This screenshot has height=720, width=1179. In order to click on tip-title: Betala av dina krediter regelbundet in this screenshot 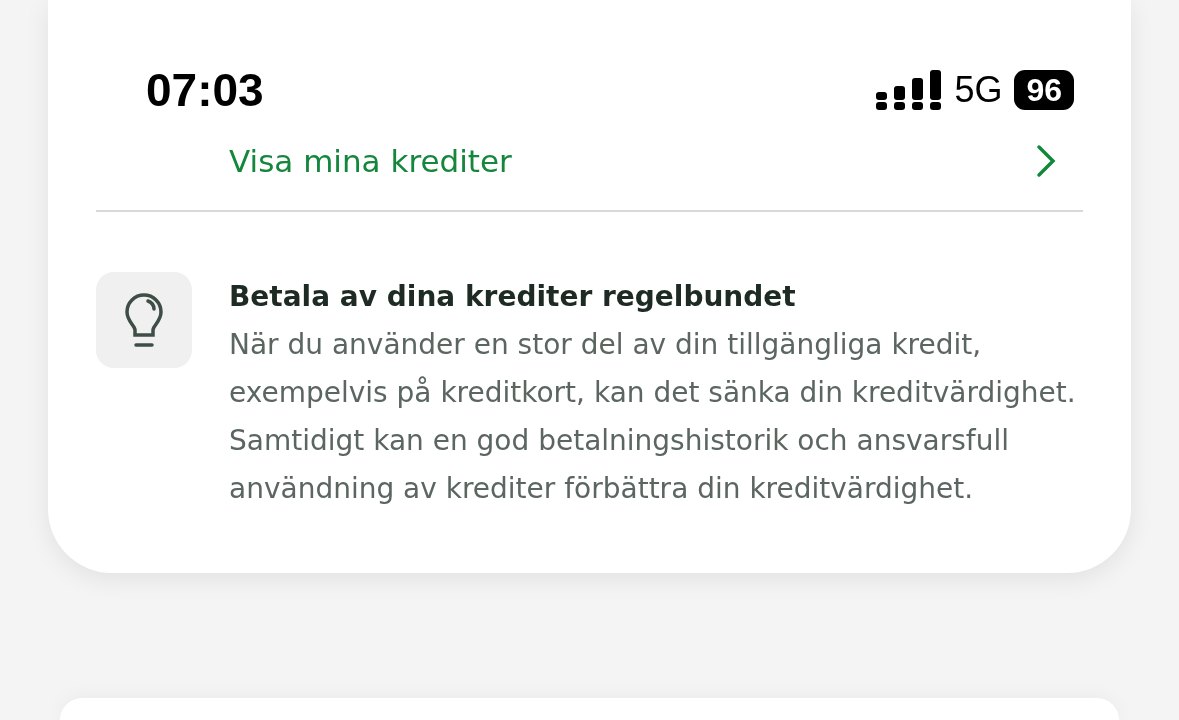, I will do `click(513, 296)`.